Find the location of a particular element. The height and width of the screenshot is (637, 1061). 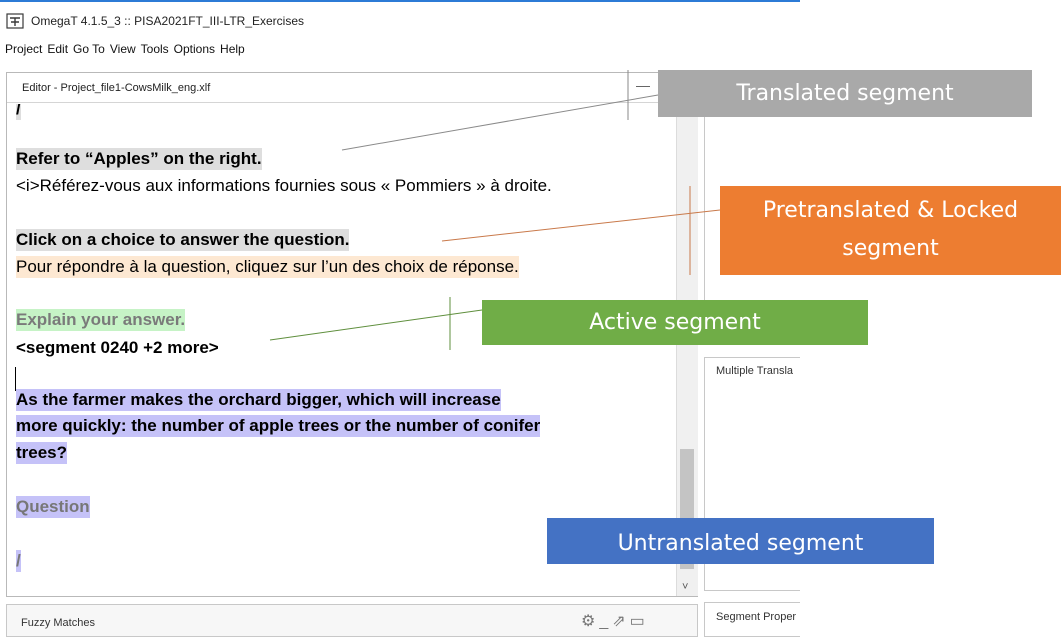

callout-untranslated-segment: Untranslated segment is located at coordinates (740, 541).